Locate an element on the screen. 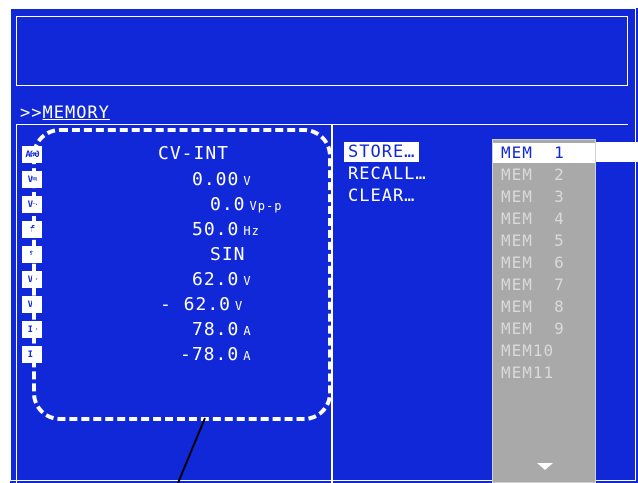 The height and width of the screenshot is (483, 638). status-bar is located at coordinates (322, 51).